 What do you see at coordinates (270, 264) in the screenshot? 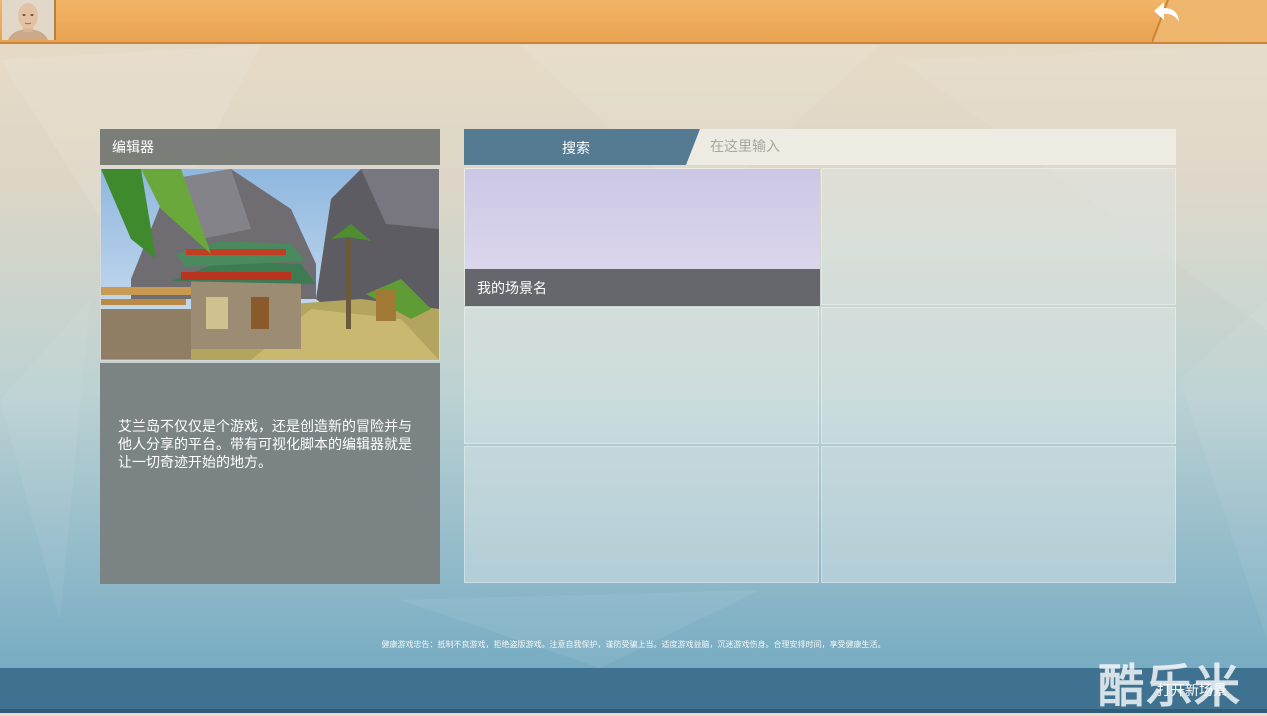
I see `editor-preview-image` at bounding box center [270, 264].